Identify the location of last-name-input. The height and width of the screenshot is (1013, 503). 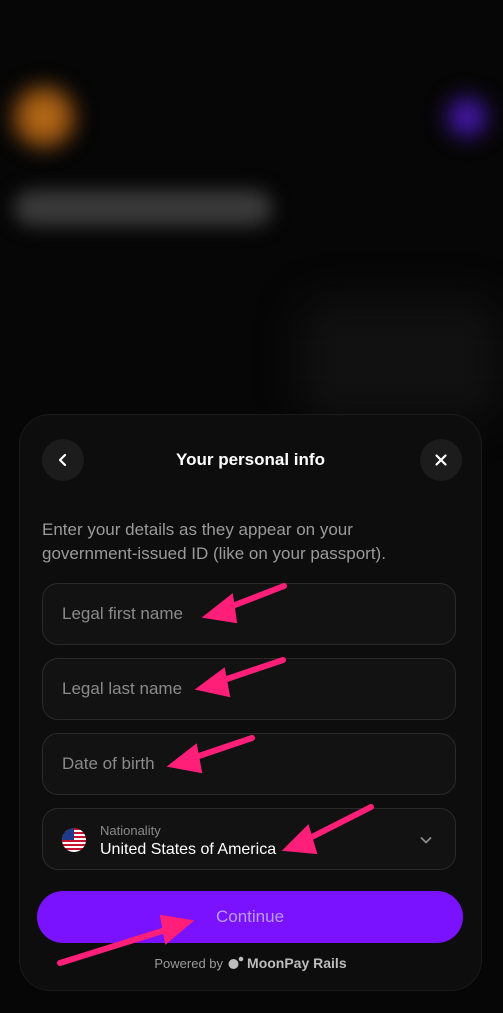
(249, 689).